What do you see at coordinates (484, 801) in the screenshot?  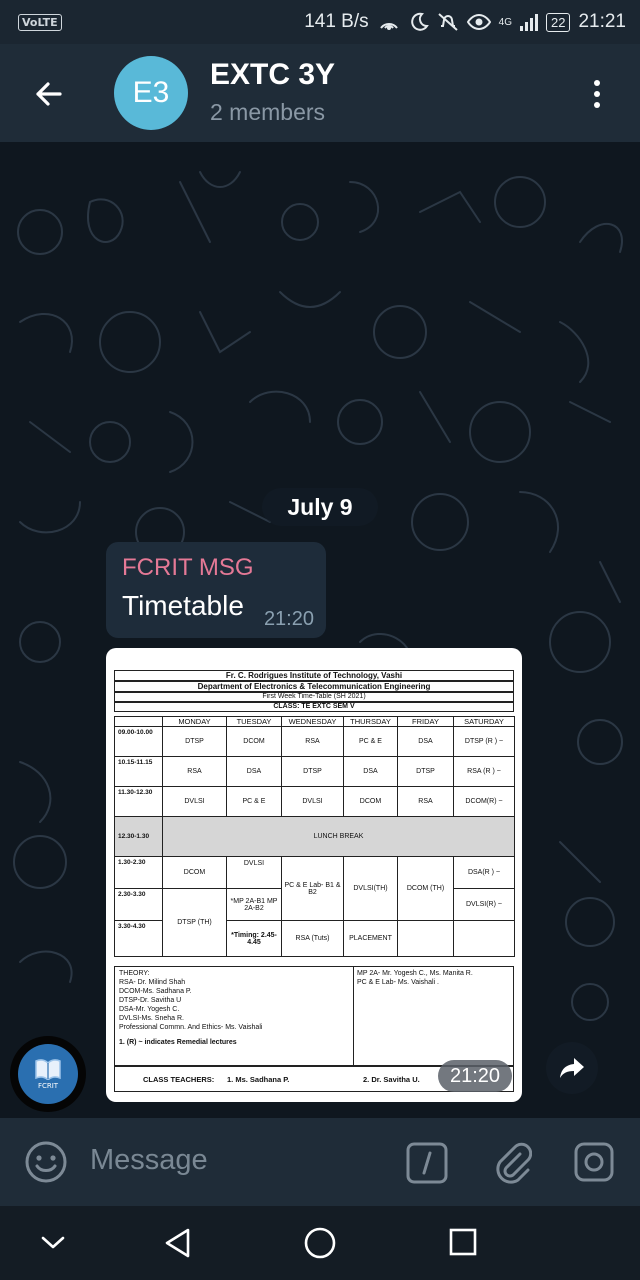 I see `table-cell: DCOM(R) ~` at bounding box center [484, 801].